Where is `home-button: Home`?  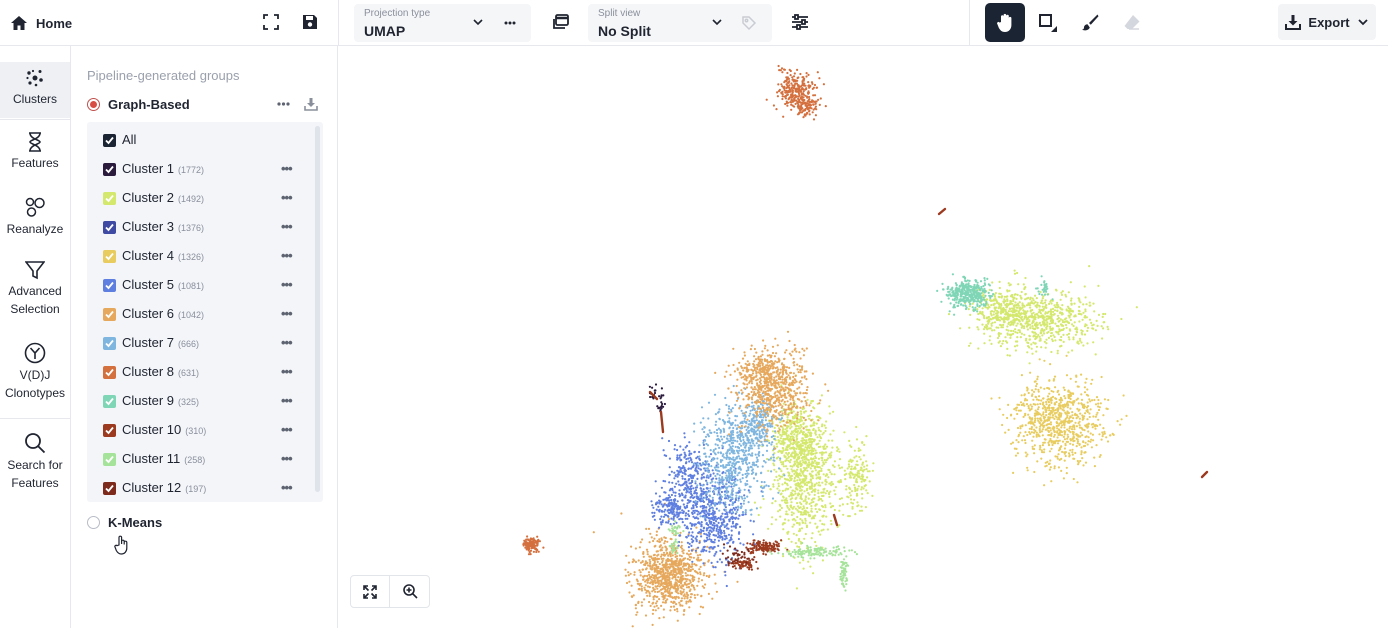 home-button: Home is located at coordinates (41, 23).